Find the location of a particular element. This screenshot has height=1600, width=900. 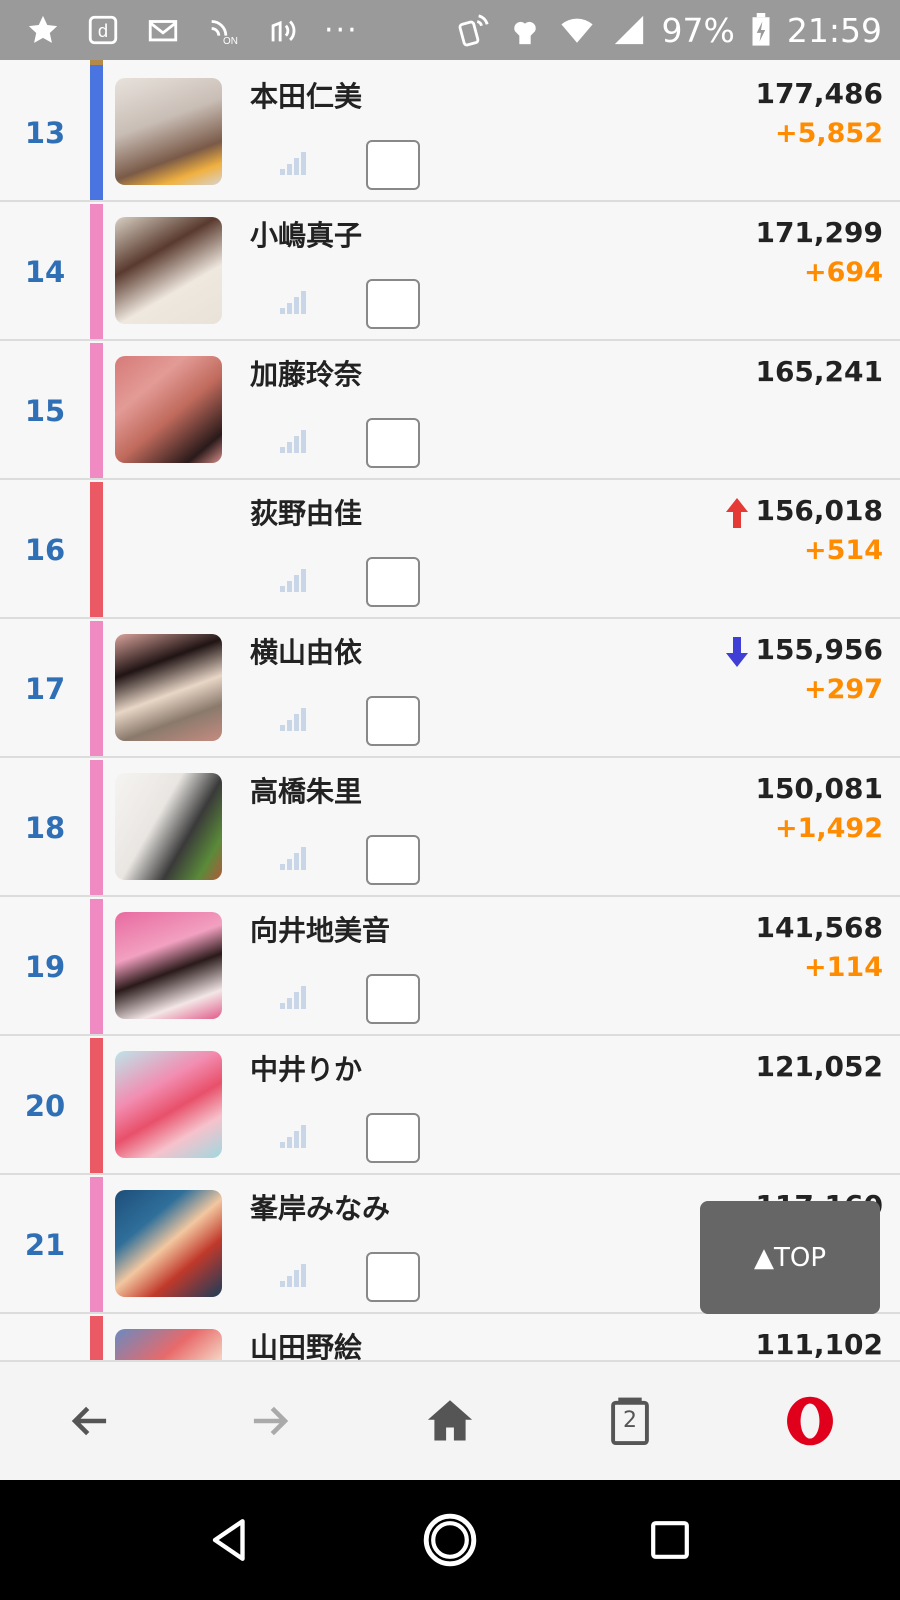

rank-number: 22 is located at coordinates (45, 1338).